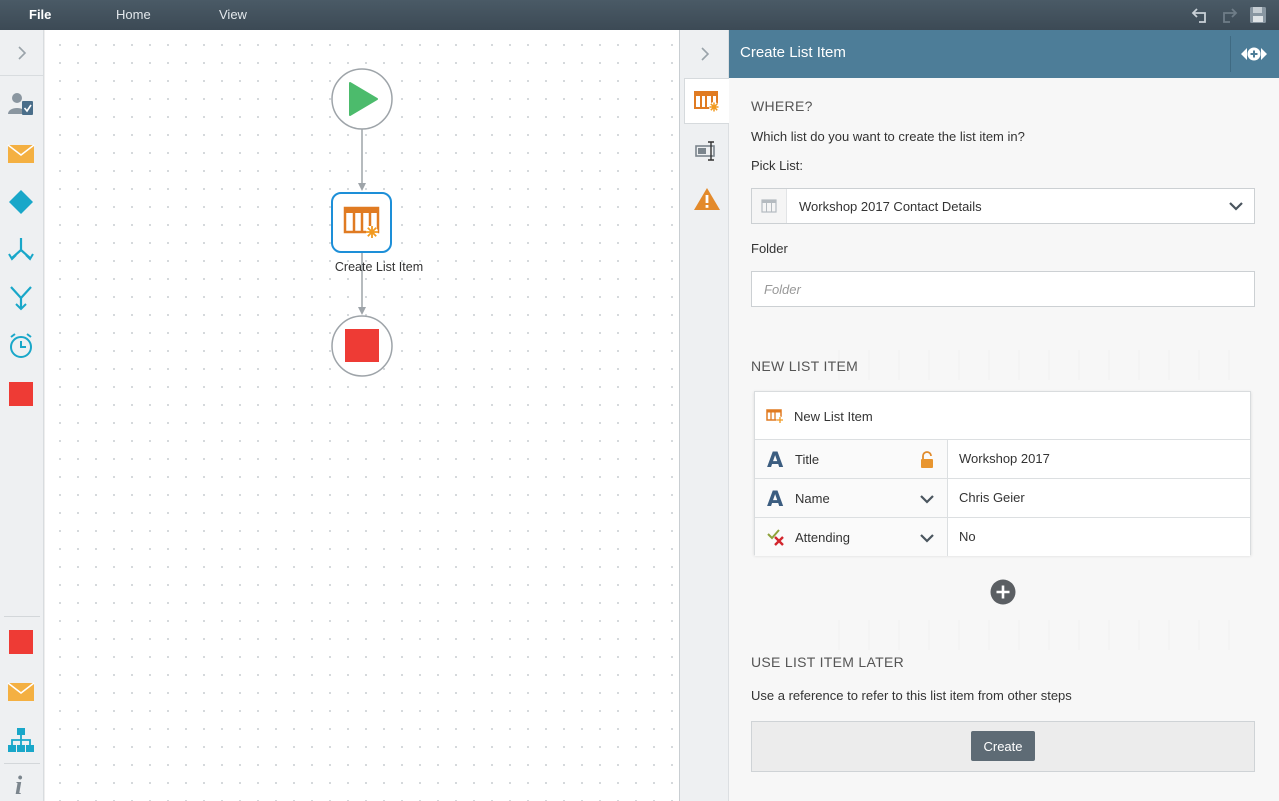 This screenshot has height=801, width=1279. I want to click on save-icon, so click(1258, 15).